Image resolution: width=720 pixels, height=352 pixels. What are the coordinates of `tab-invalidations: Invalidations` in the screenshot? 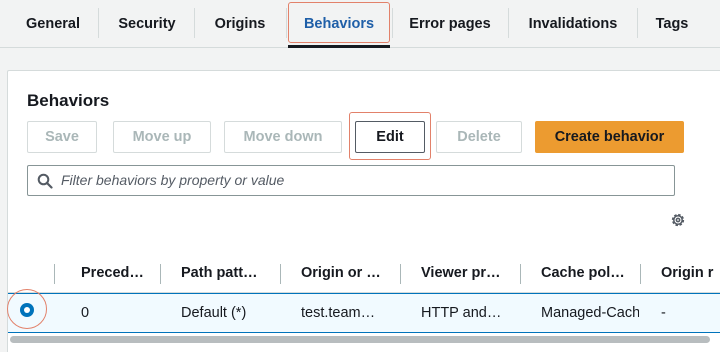 It's located at (573, 23).